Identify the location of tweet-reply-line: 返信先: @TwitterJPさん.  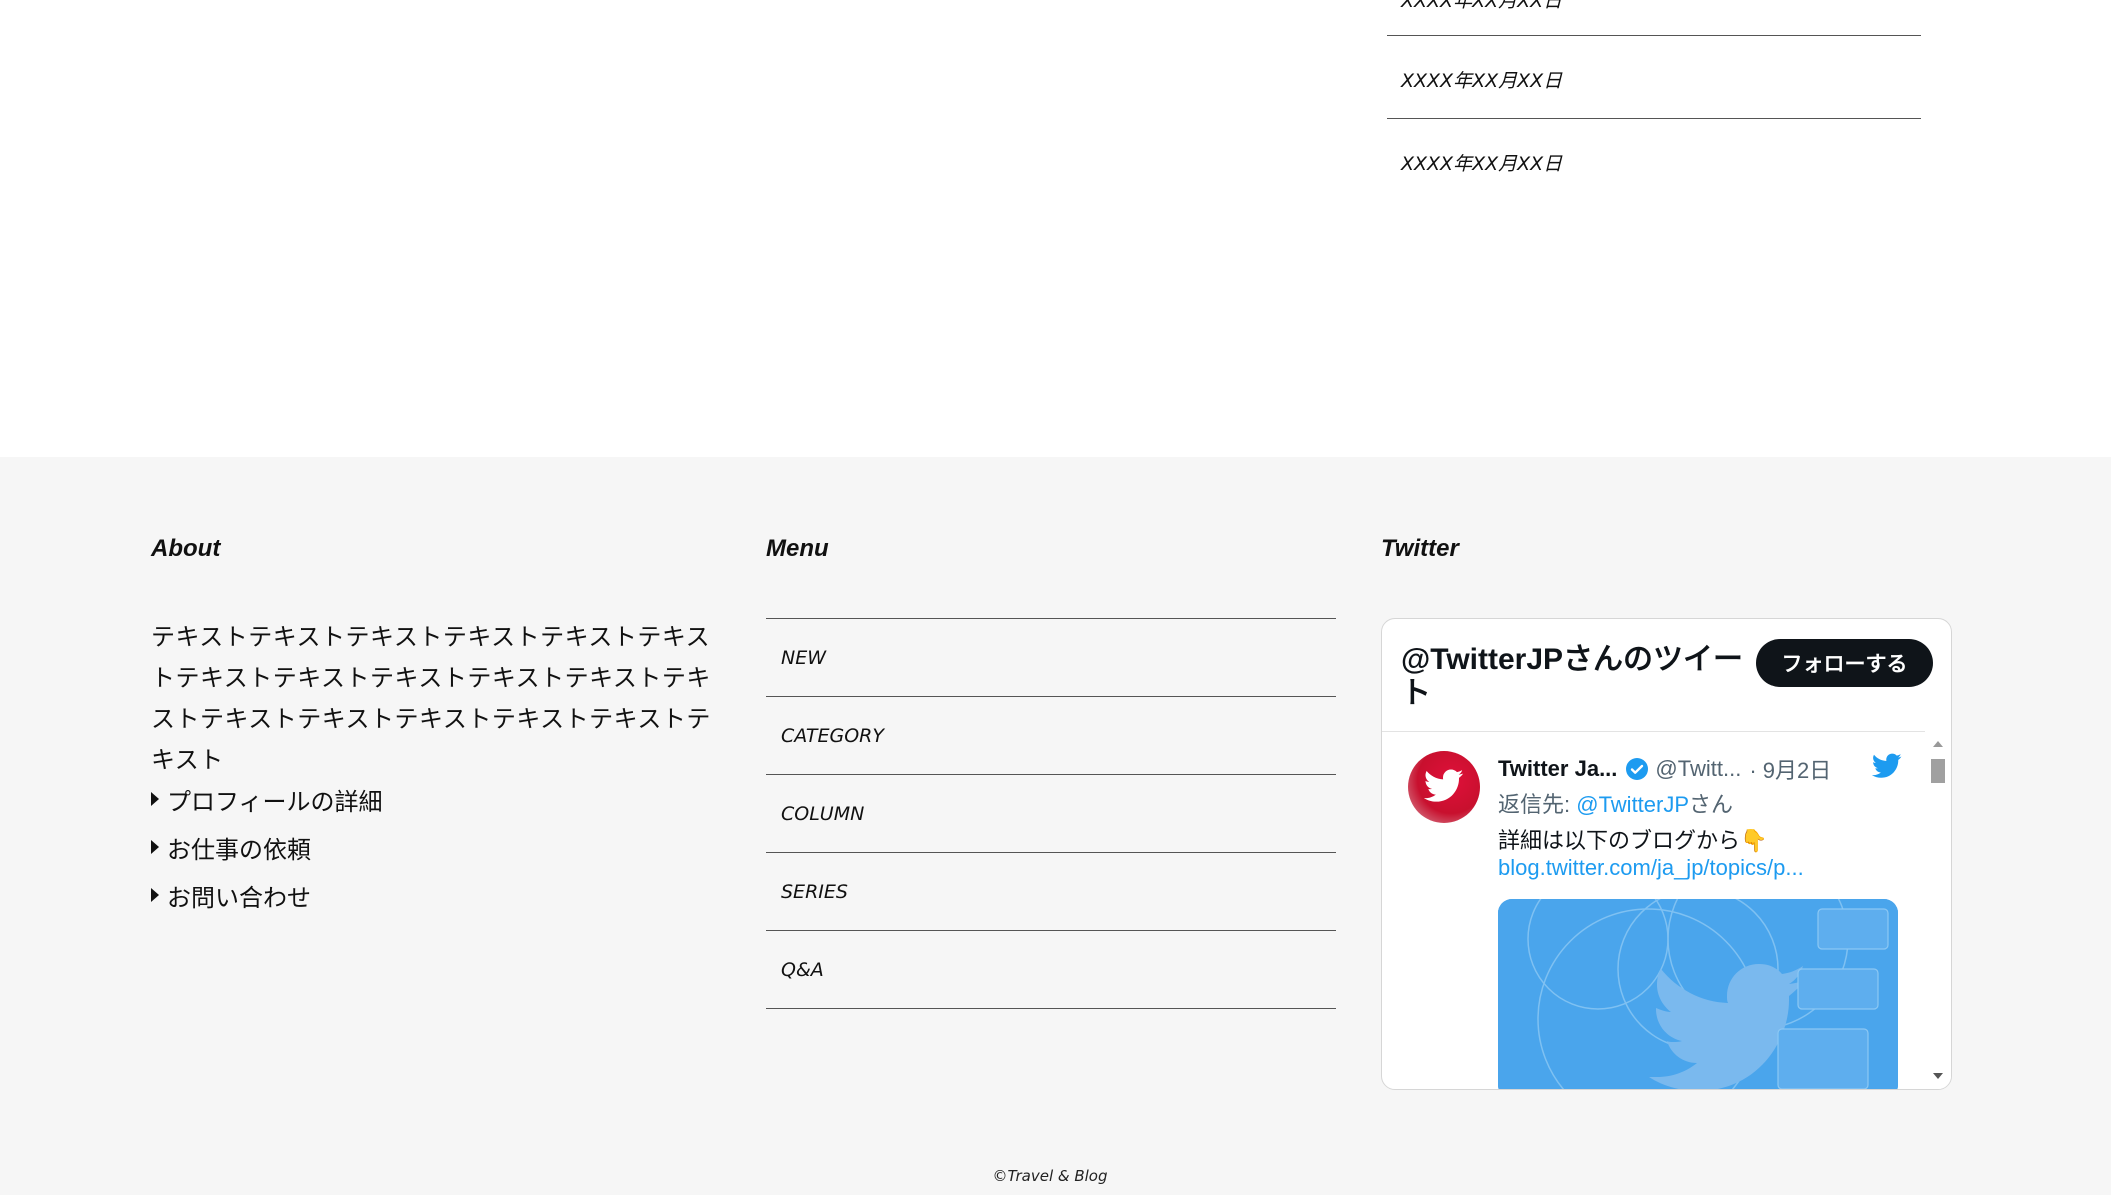
(1615, 803).